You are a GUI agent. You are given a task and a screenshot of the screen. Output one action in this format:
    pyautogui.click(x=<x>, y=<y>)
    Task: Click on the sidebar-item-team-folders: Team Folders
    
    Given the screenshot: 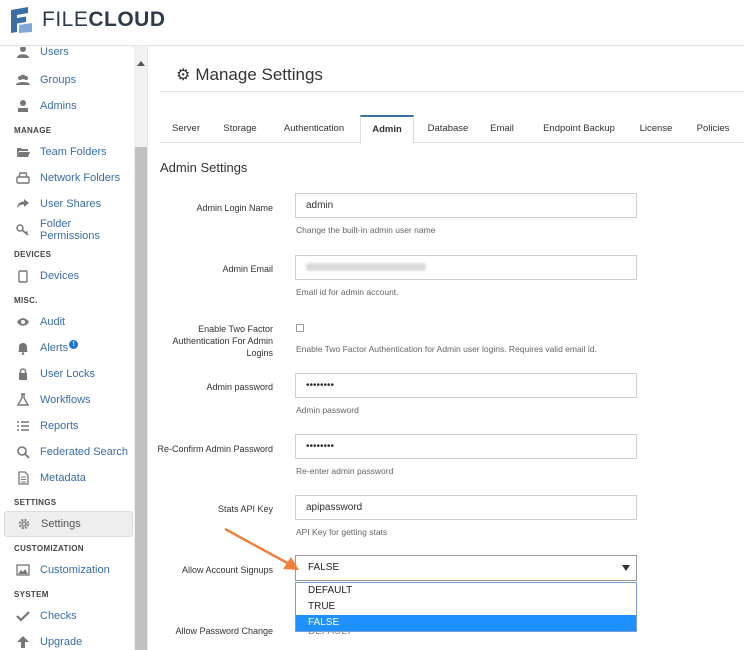 What is the action you would take?
    pyautogui.click(x=67, y=152)
    